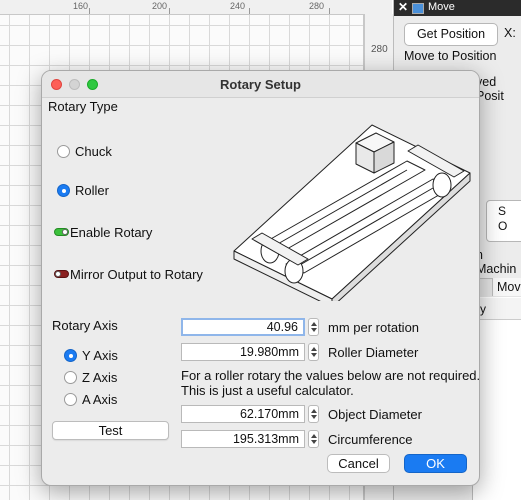 The height and width of the screenshot is (500, 521). Describe the element at coordinates (81, 6) in the screenshot. I see `ruler-label-160: 160` at that location.